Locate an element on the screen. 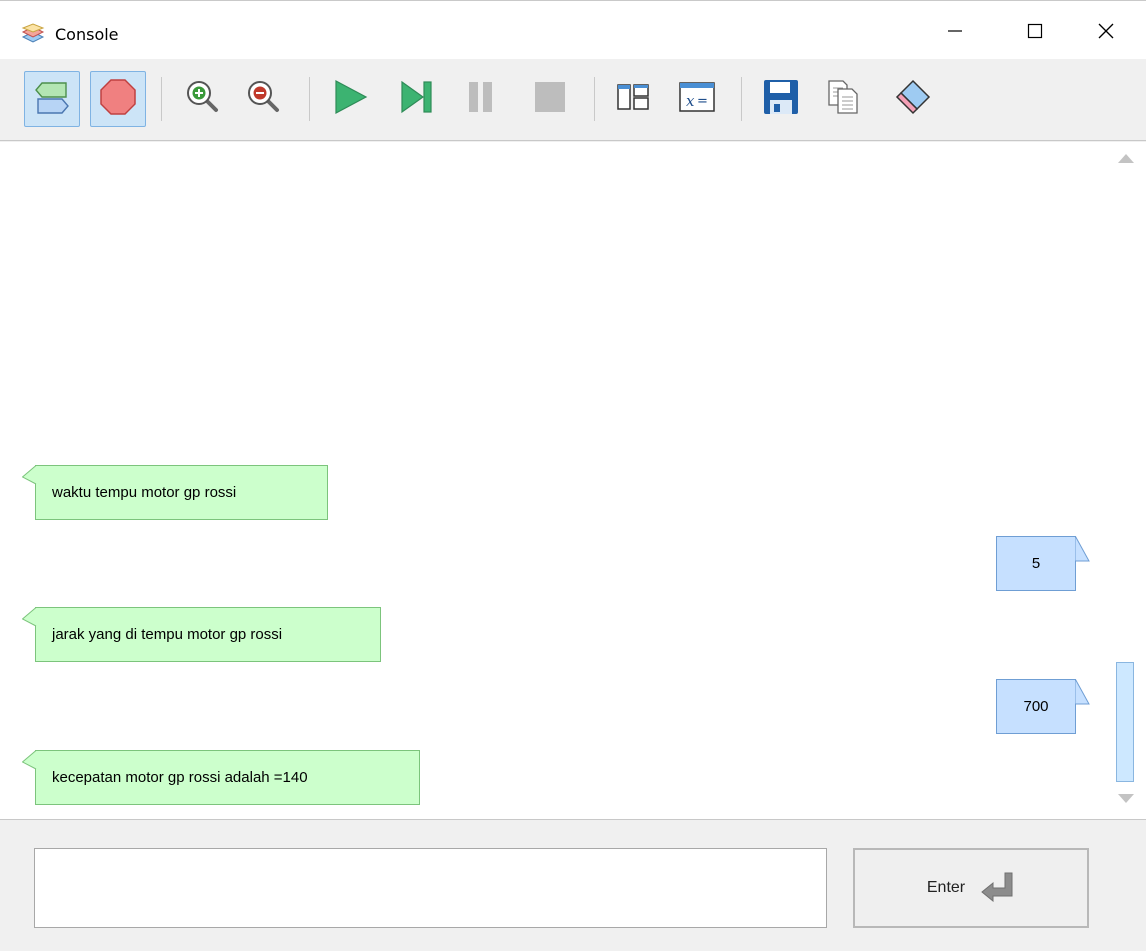  enter-return-icon is located at coordinates (997, 888).